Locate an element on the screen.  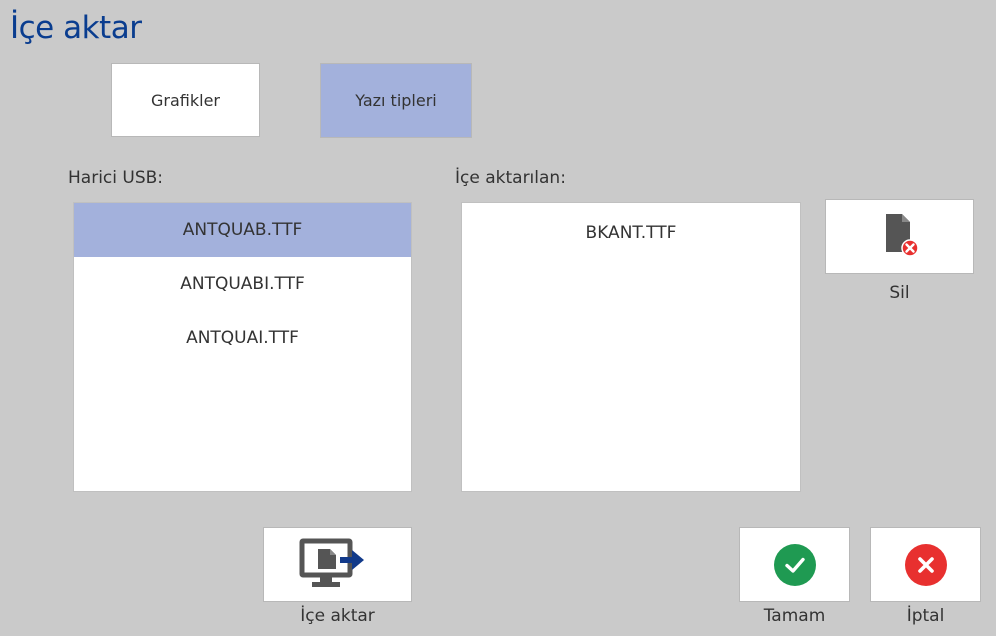
list-item: ANTQUABI.TTF is located at coordinates (242, 284).